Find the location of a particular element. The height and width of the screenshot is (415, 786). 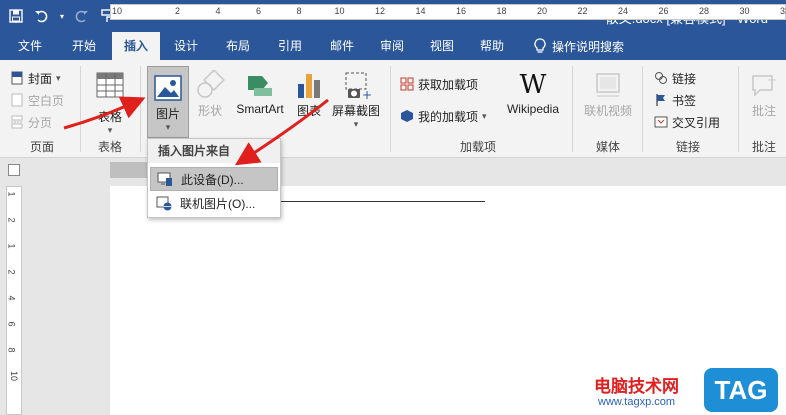

ruler-tick-label: 24 is located at coordinates (623, 11).